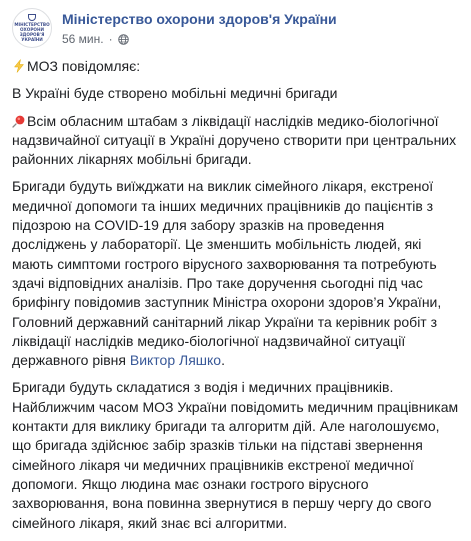  What do you see at coordinates (123, 39) in the screenshot?
I see `globe-icon` at bounding box center [123, 39].